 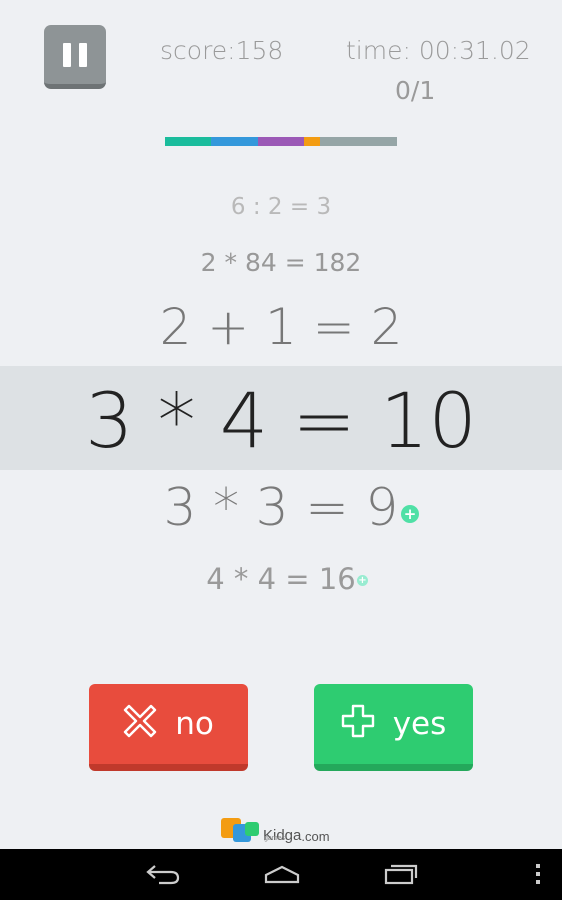 I want to click on yes-button: yes, so click(x=393, y=727).